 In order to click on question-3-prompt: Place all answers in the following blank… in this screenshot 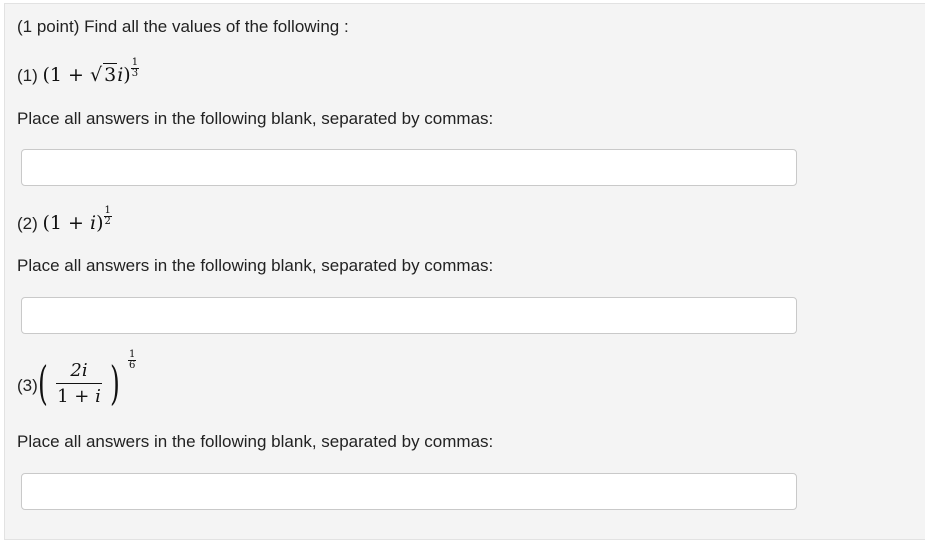, I will do `click(255, 441)`.